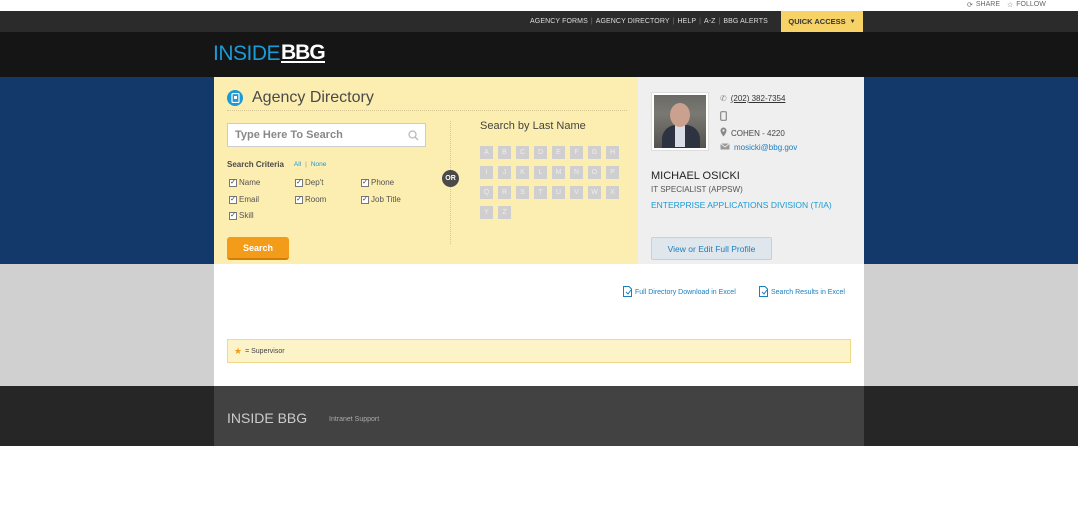 The width and height of the screenshot is (1078, 516). Describe the element at coordinates (486, 172) in the screenshot. I see `letter-button-i: I` at that location.